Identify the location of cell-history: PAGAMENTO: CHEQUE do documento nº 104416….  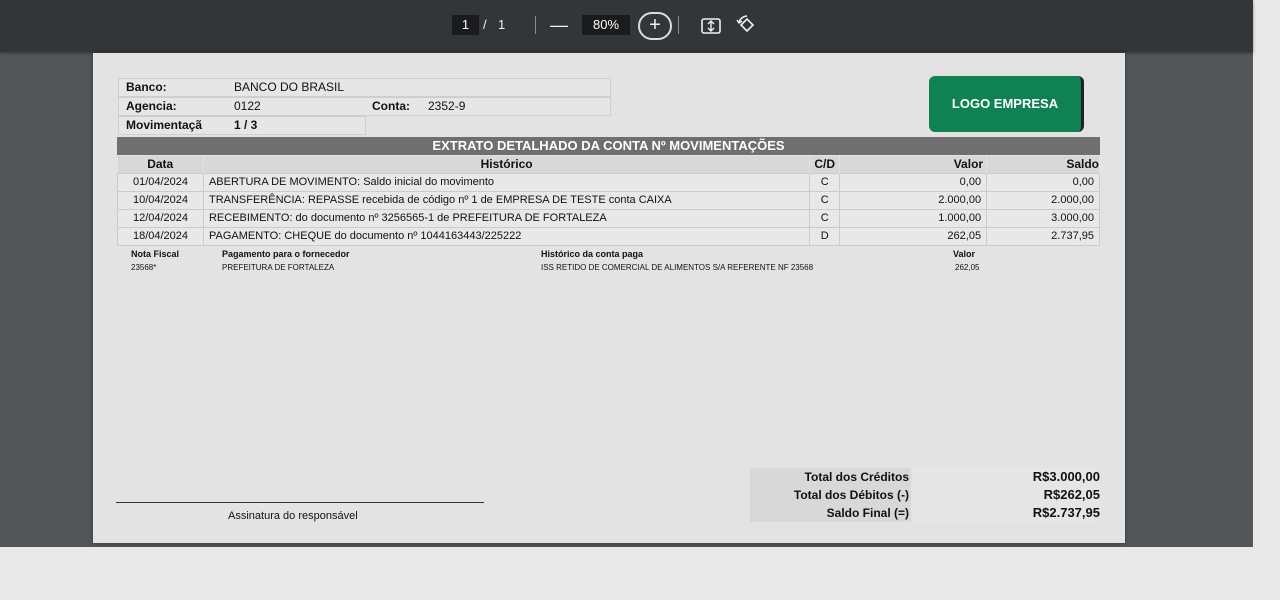
(506, 236).